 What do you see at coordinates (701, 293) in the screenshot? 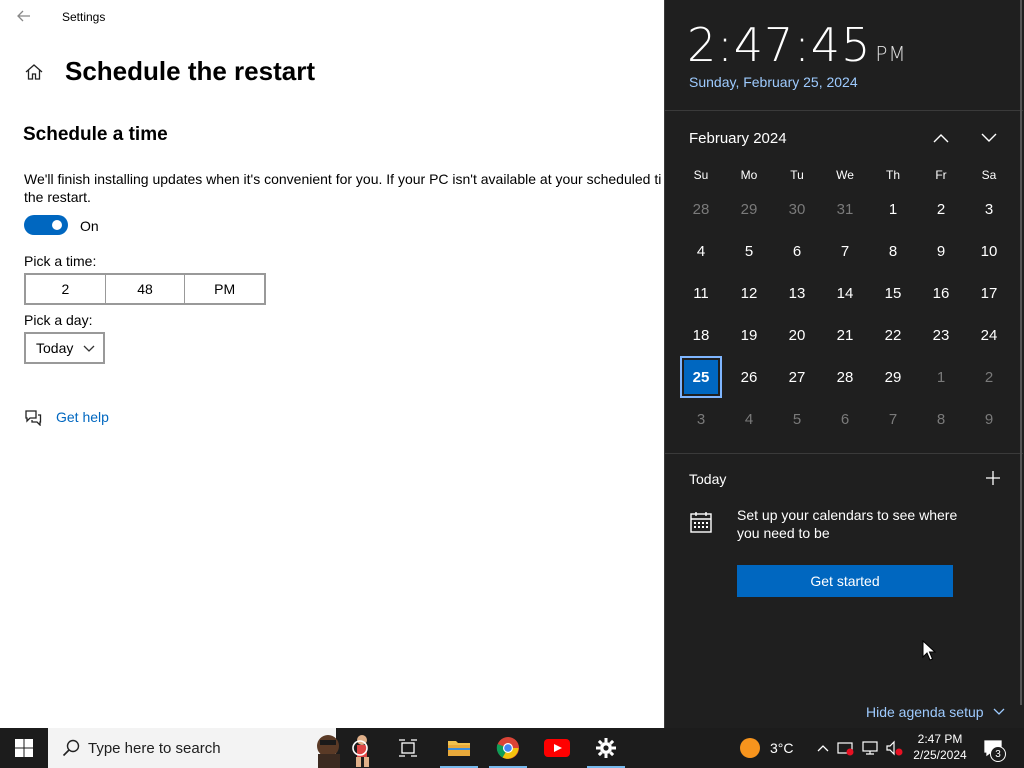
I see `calendar-day: 11` at bounding box center [701, 293].